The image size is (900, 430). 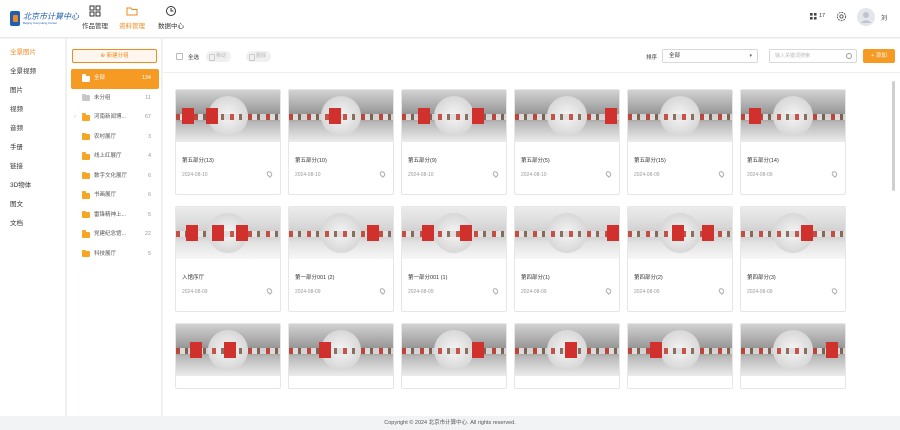 What do you see at coordinates (115, 196) in the screenshot?
I see `folder-item-calligraphy-hall: 书画展厅 6` at bounding box center [115, 196].